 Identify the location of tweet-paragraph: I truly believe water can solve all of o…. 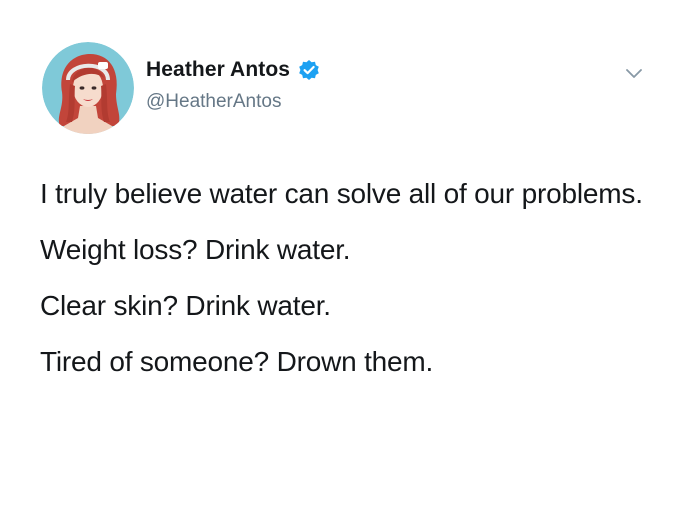
(341, 193).